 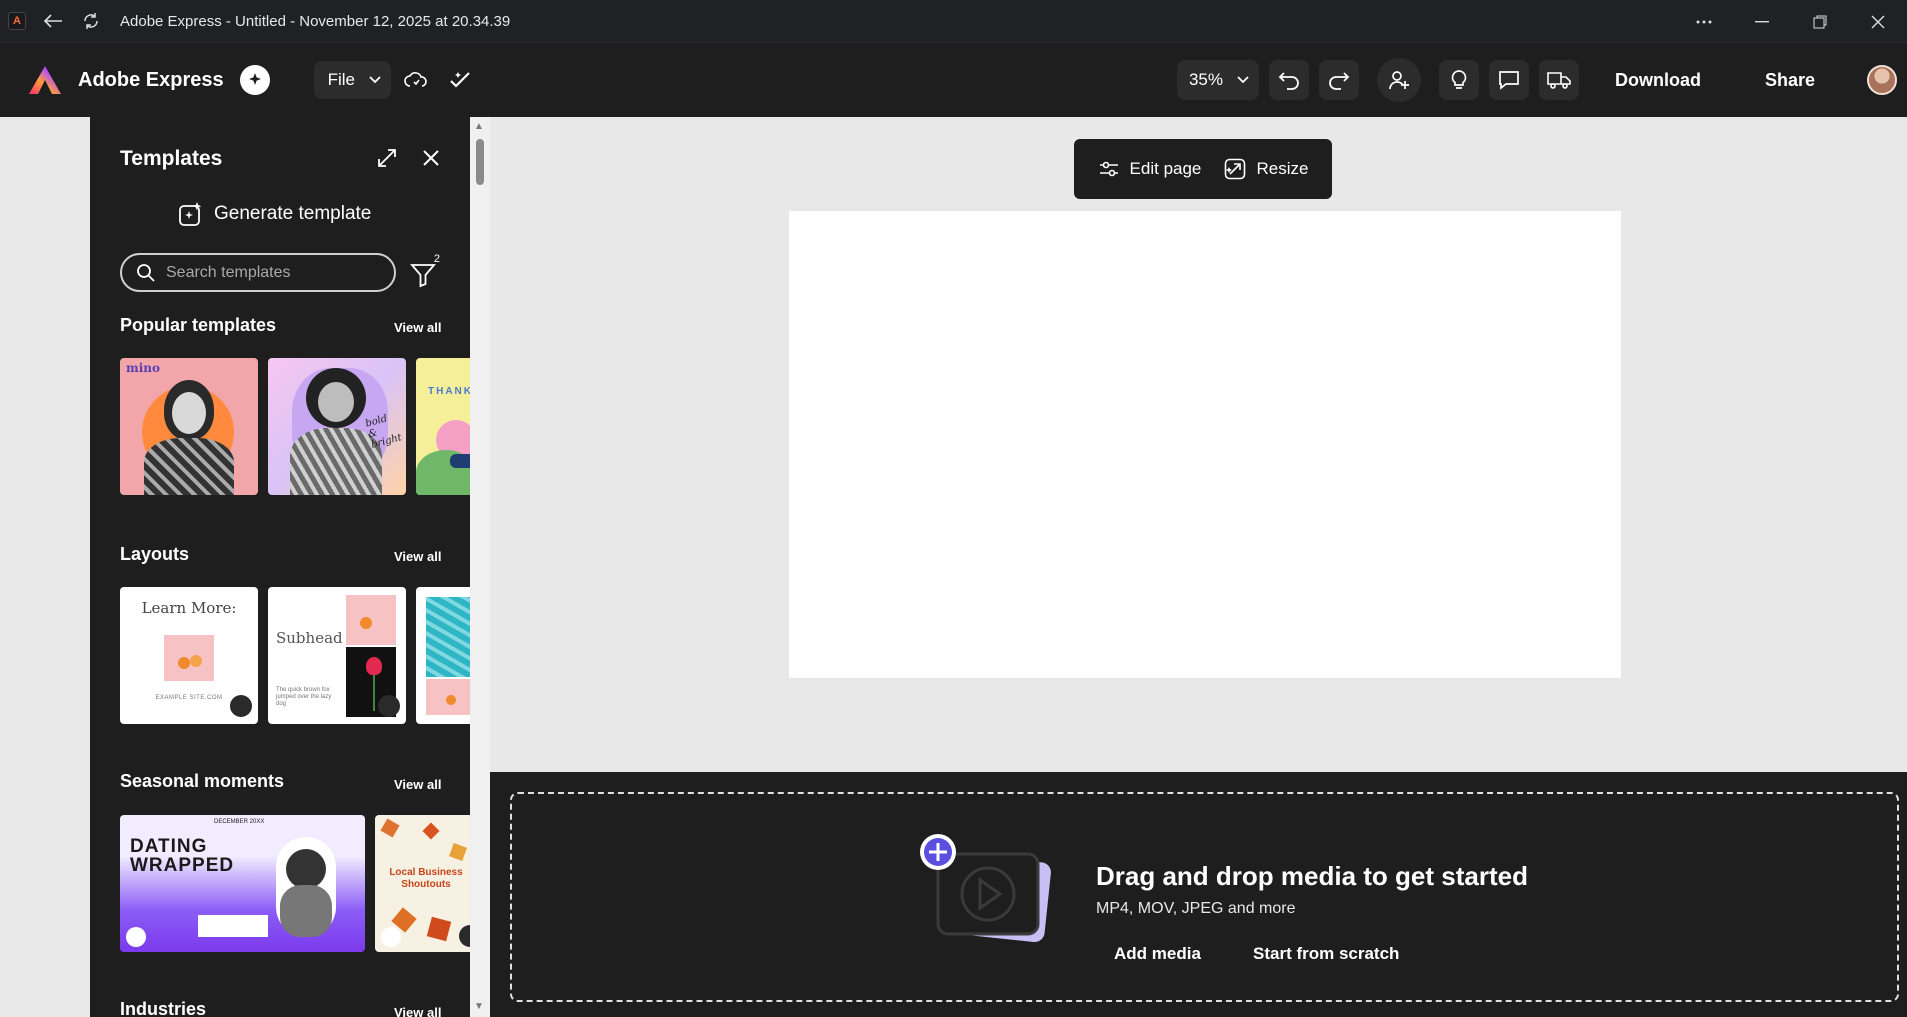 I want to click on file-label: File, so click(x=341, y=79).